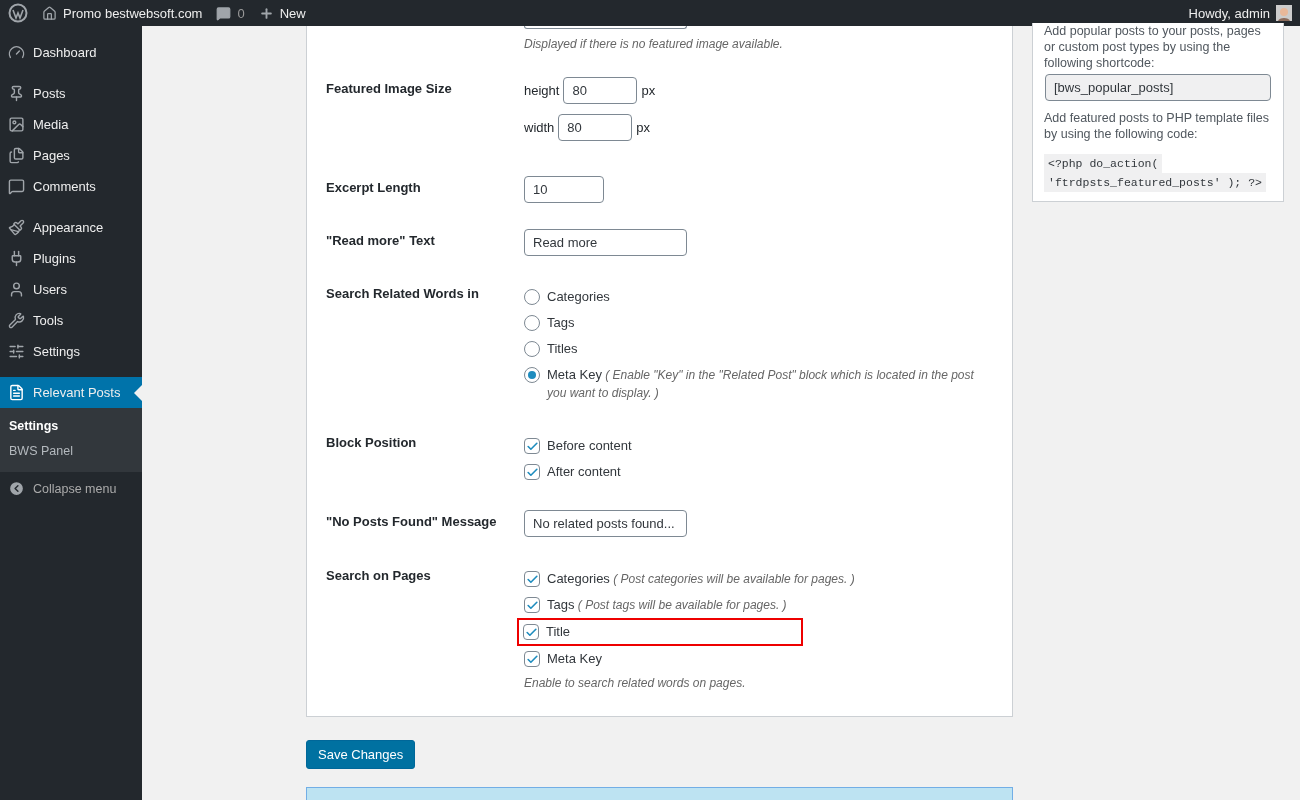 This screenshot has width=1300, height=800. What do you see at coordinates (16, 320) in the screenshot?
I see `wrench-icon` at bounding box center [16, 320].